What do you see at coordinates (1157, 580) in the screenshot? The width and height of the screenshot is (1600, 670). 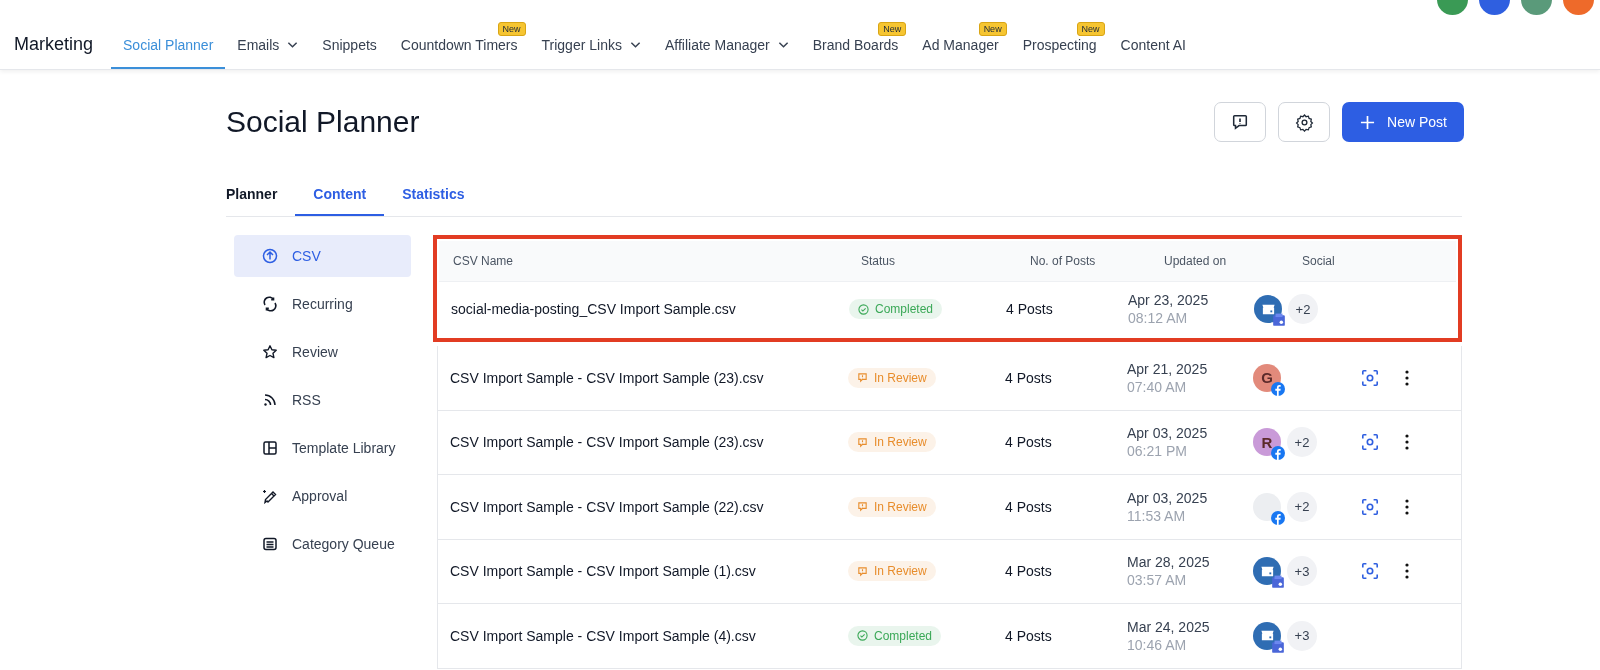 I see `updated-time: 03:57 AM` at bounding box center [1157, 580].